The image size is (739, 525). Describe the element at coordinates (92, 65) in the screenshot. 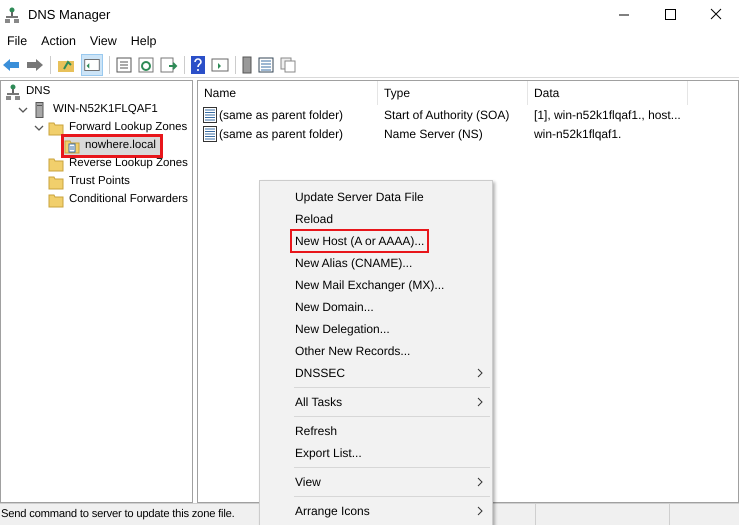

I see `pane-toggle-icon` at that location.